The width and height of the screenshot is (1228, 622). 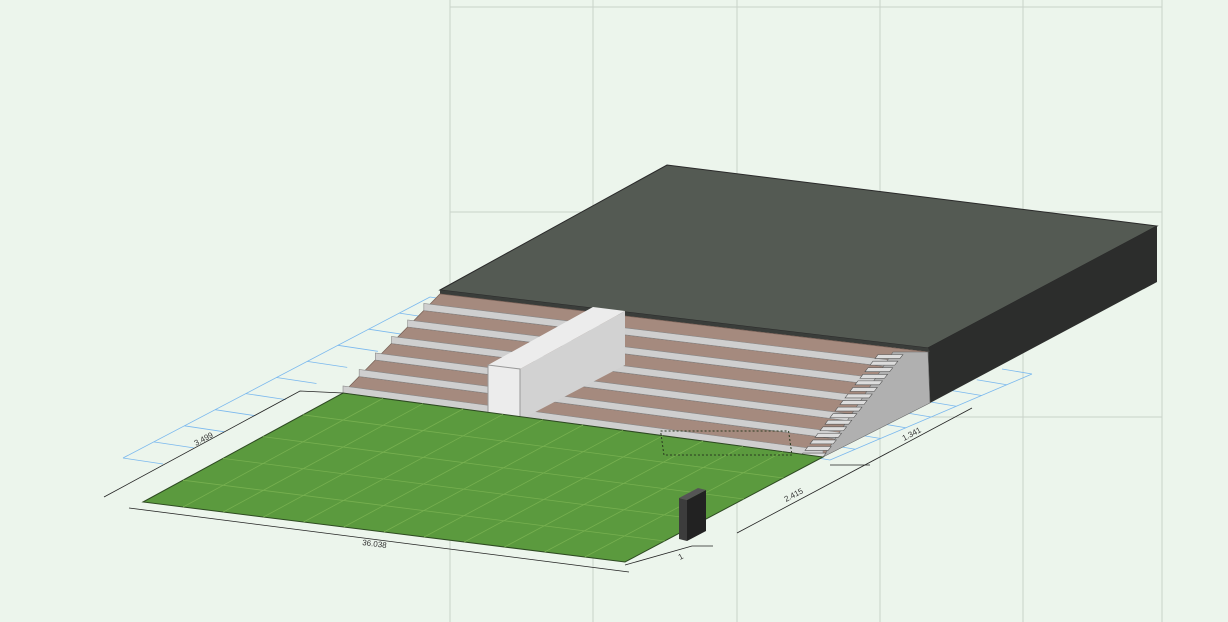 I want to click on dimension-label-width: 3.499, so click(x=204, y=439).